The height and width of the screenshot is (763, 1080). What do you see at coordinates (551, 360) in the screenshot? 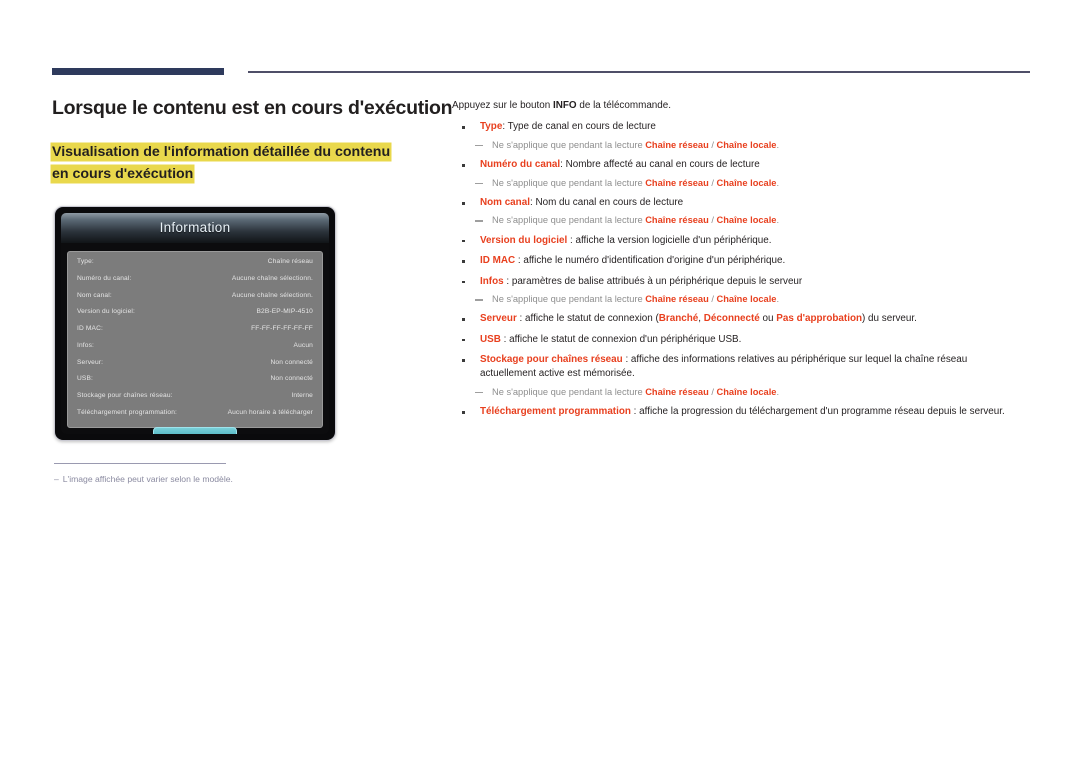
I see `bullet-term: Stockage pour chaînes réseau` at bounding box center [551, 360].